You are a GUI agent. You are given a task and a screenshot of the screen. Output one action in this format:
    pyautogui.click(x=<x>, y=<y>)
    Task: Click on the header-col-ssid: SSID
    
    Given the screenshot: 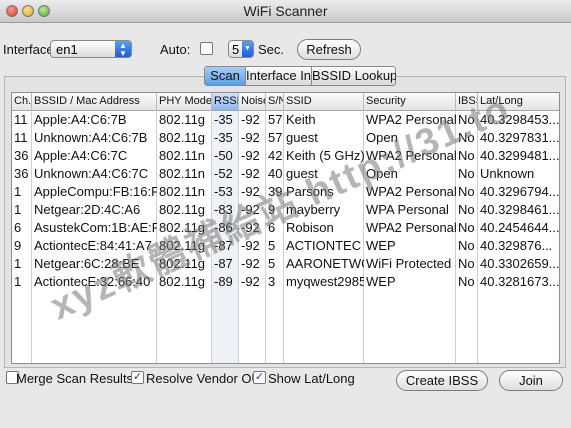 What is the action you would take?
    pyautogui.click(x=324, y=101)
    